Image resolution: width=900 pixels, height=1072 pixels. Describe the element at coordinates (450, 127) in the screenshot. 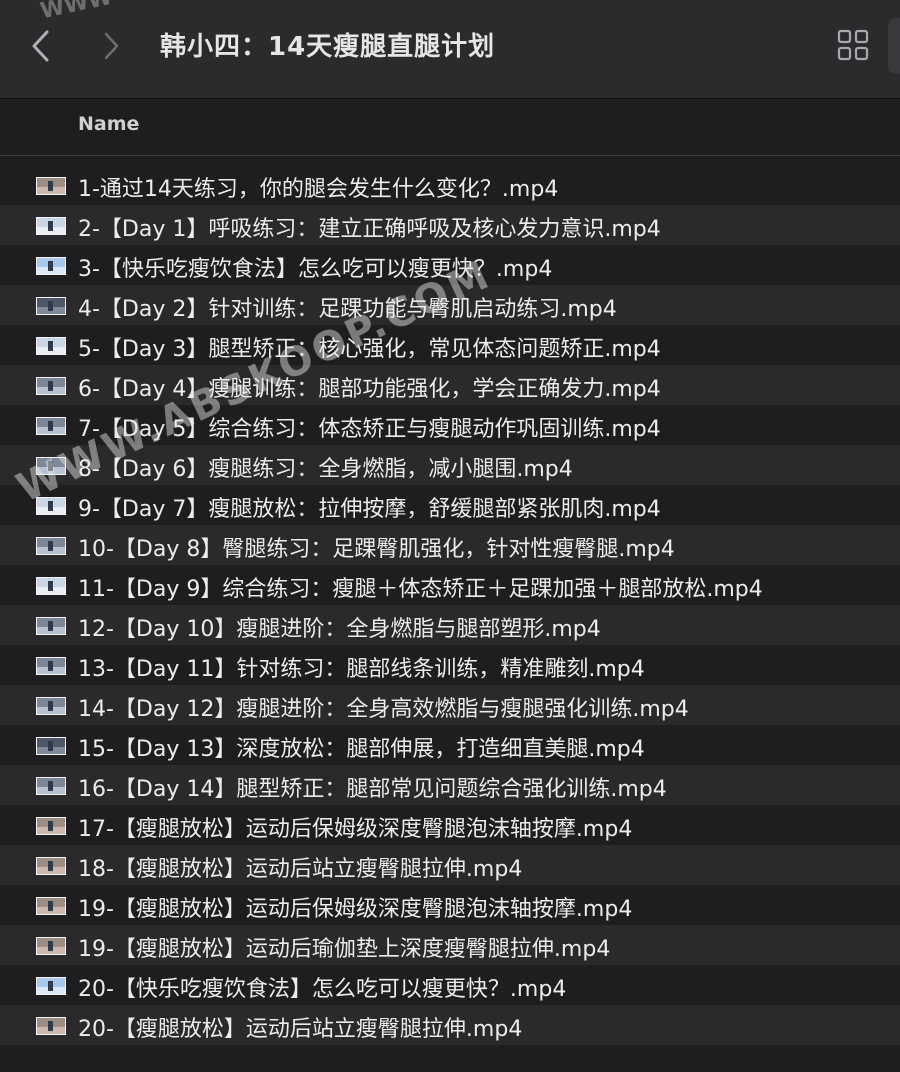

I see `column-header: Name` at that location.